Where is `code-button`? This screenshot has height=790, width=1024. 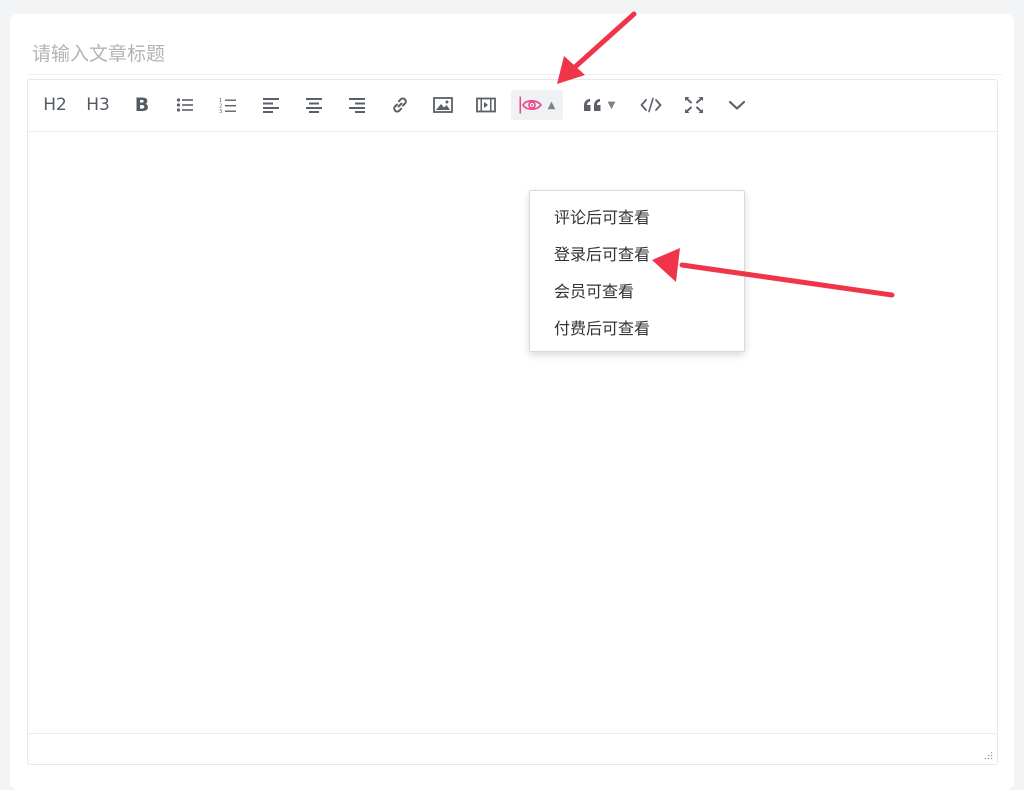 code-button is located at coordinates (651, 105).